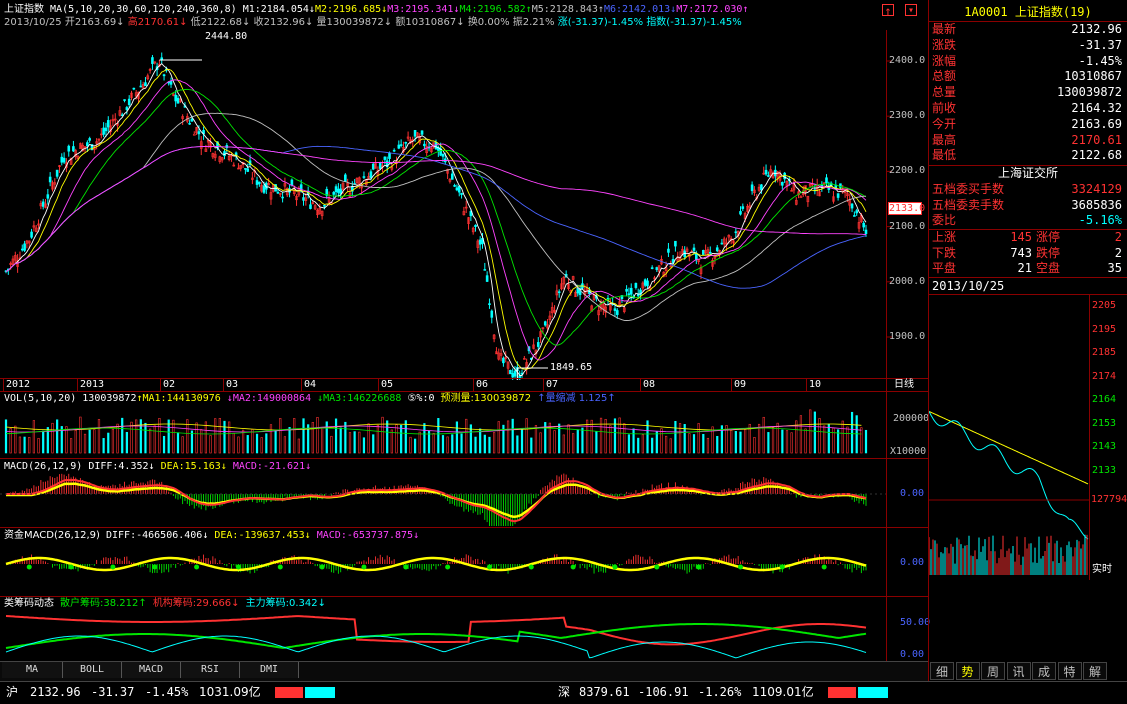 This screenshot has width=1127, height=704. Describe the element at coordinates (602, 22) in the screenshot. I see `header-stat-9: 涨(-31.37)-1.45%` at that location.